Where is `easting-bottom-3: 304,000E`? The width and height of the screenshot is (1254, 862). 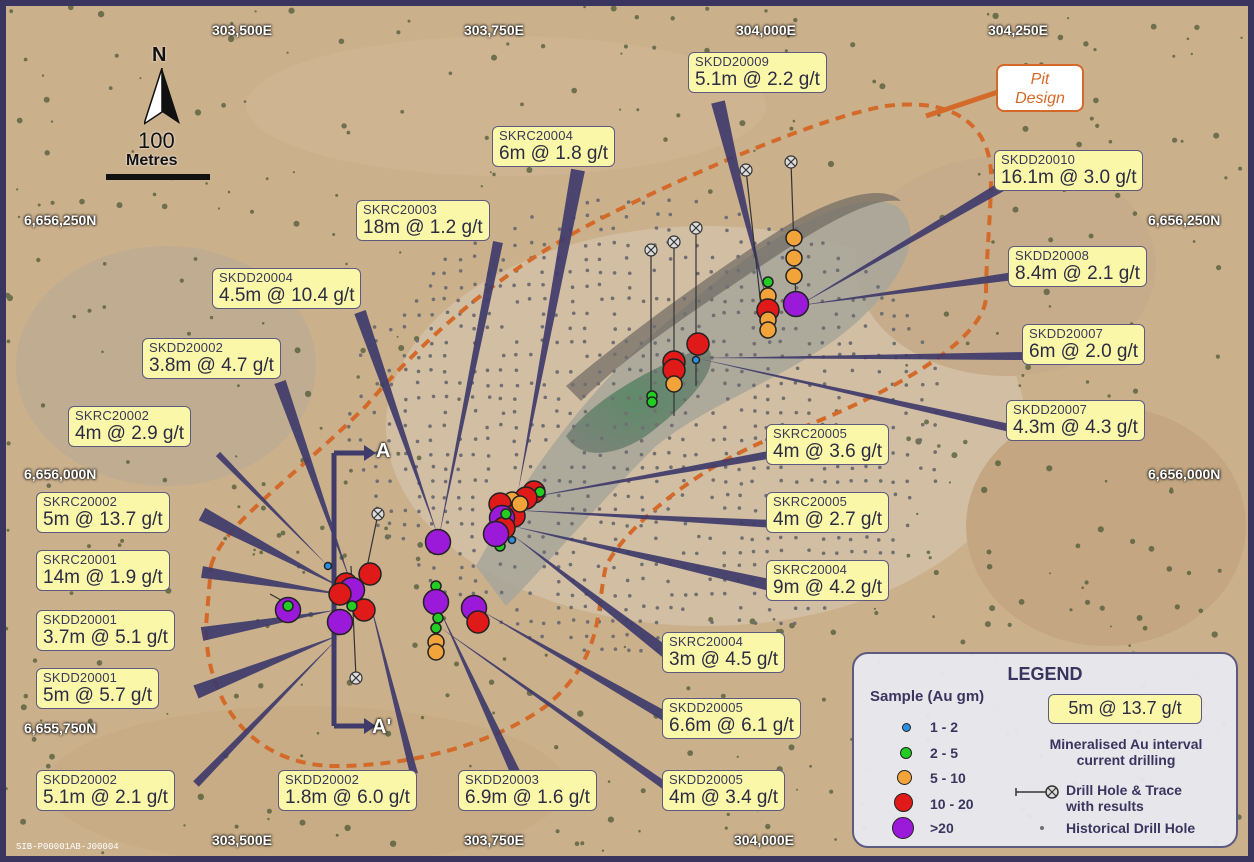 easting-bottom-3: 304,000E is located at coordinates (764, 840).